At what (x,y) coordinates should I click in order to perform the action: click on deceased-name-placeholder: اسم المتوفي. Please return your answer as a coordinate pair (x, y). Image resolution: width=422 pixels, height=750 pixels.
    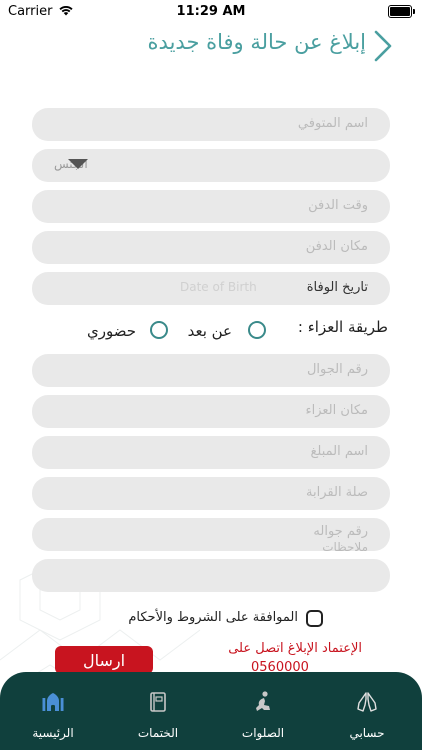
    Looking at the image, I should click on (332, 123).